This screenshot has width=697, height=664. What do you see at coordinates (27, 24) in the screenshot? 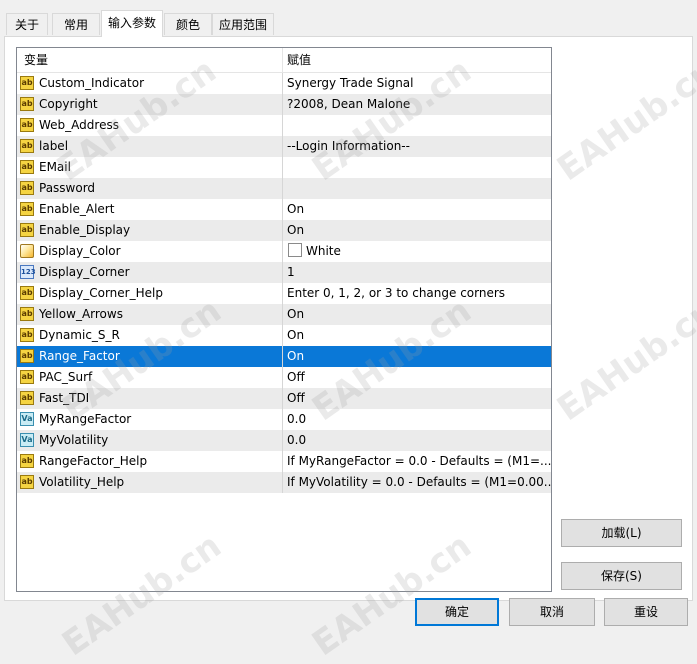
I see `tab-about: 关于` at bounding box center [27, 24].